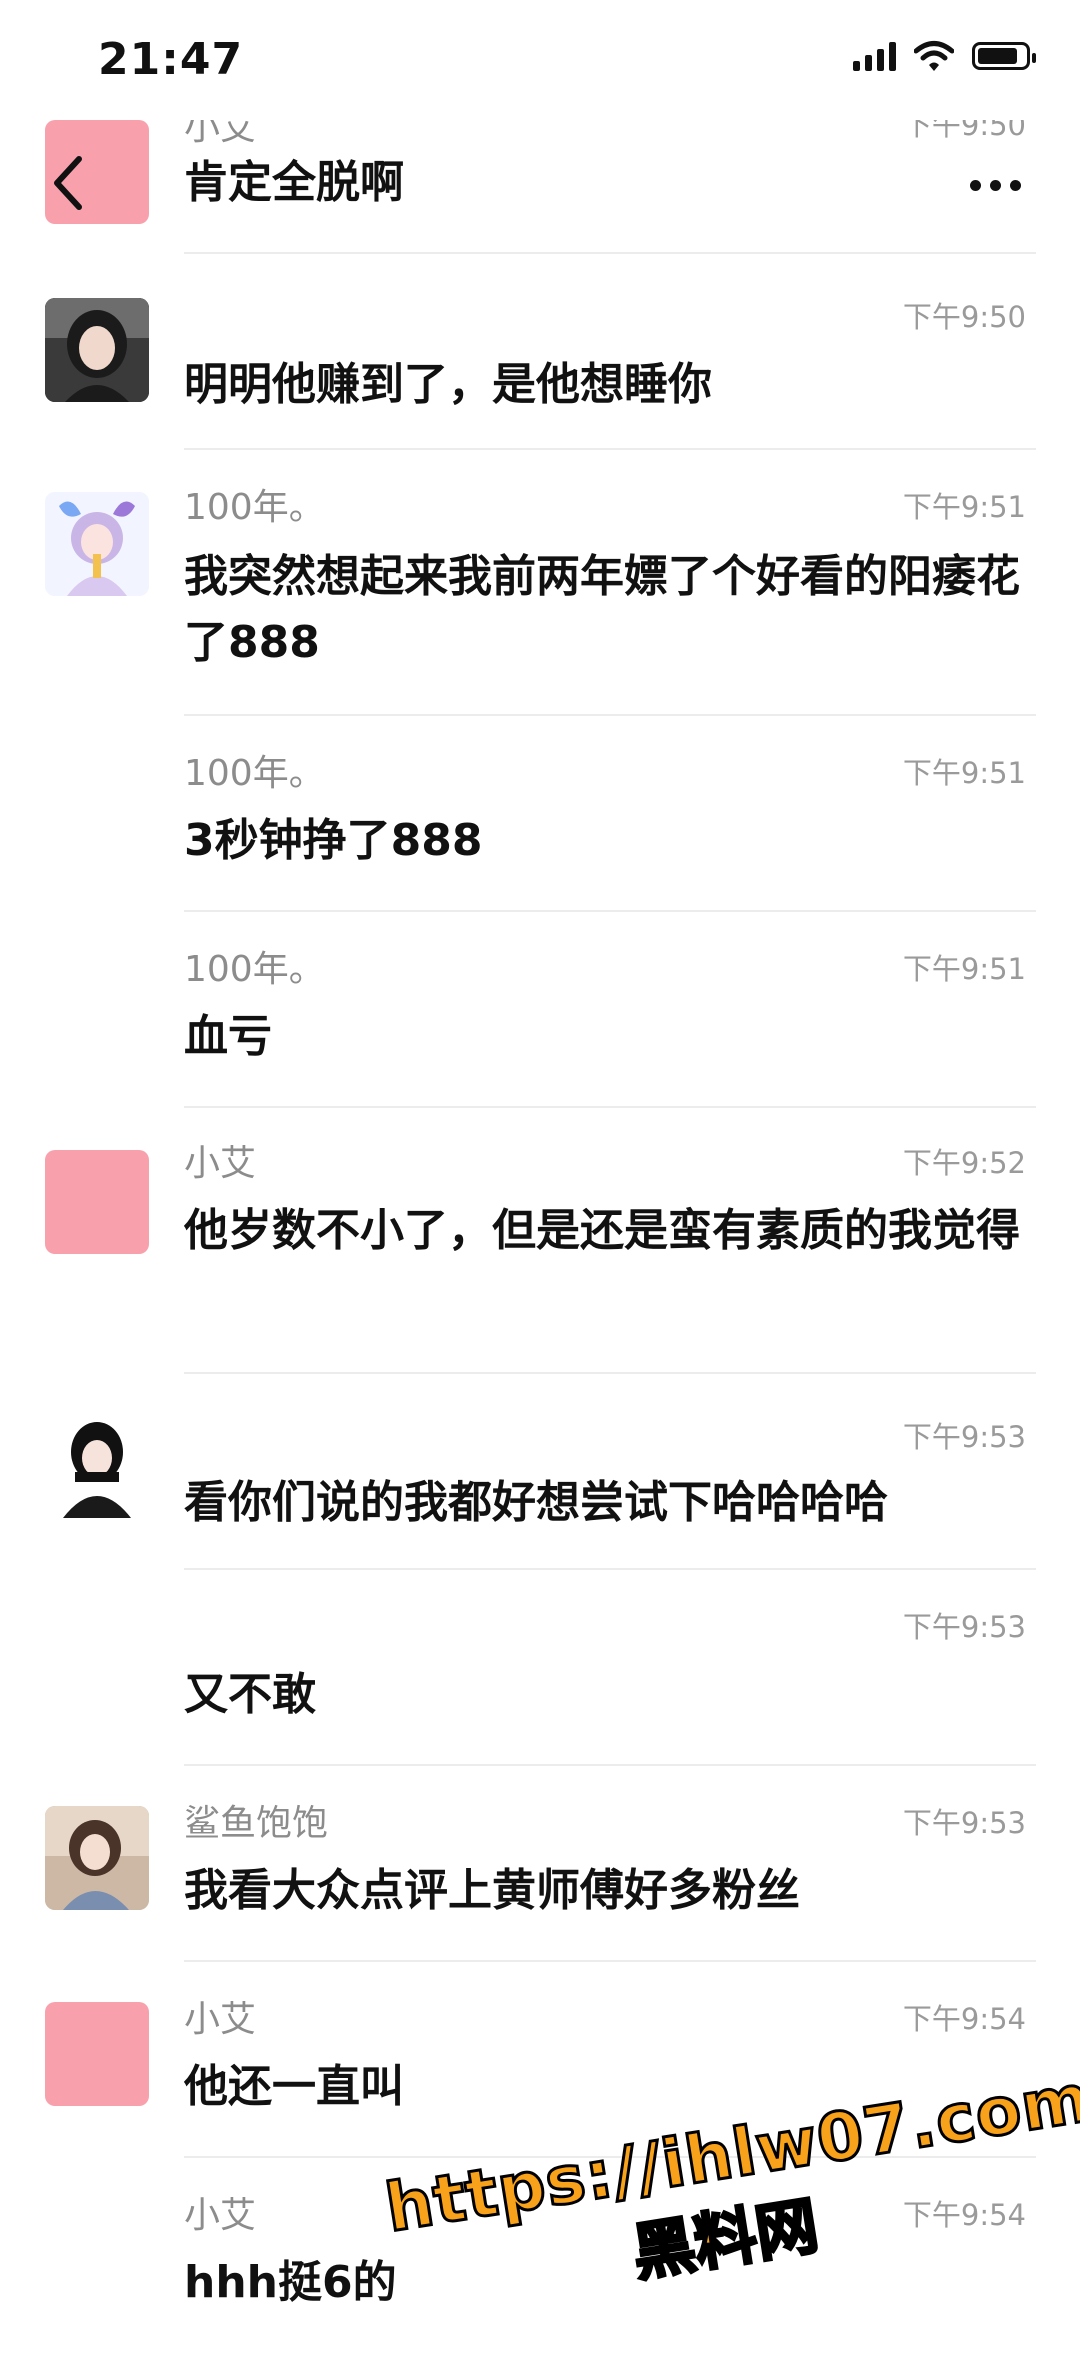 This screenshot has width=1080, height=2368. Describe the element at coordinates (540, 1472) in the screenshot. I see `message-item: 下午9:53 看你们说的我都好想尝试下哈哈哈哈` at that location.